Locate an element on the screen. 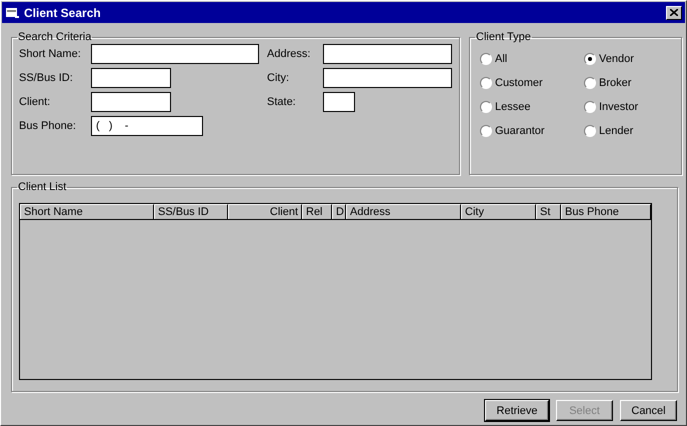  column-header: St is located at coordinates (548, 211).